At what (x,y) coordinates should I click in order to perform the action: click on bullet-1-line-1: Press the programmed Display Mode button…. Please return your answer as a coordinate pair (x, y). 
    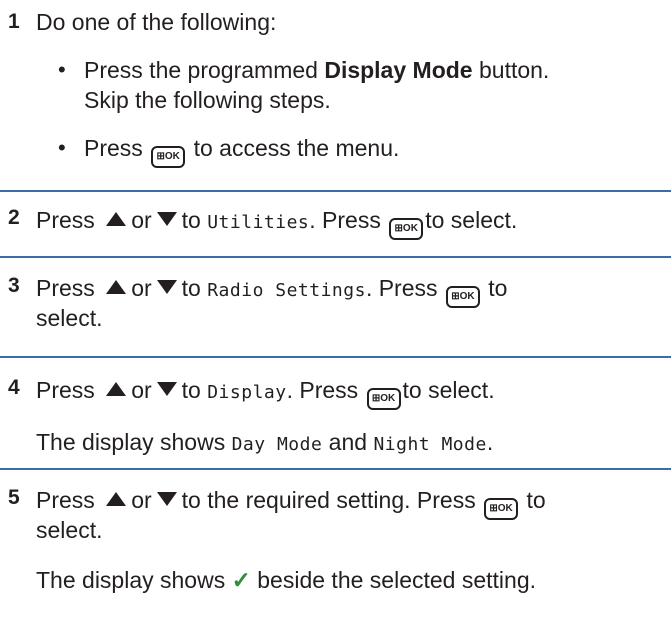
    Looking at the image, I should click on (317, 70).